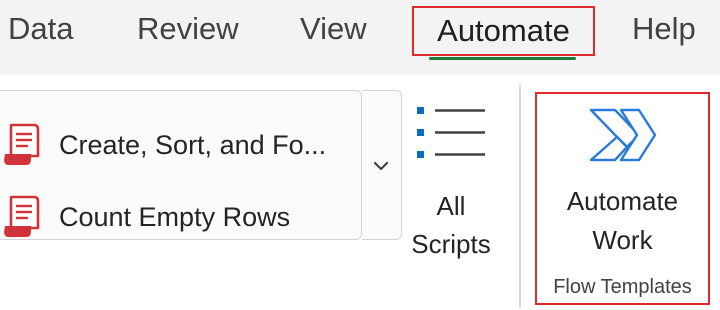 The height and width of the screenshot is (310, 720). I want to click on flow-templates-group-label: Flow Templates, so click(622, 287).